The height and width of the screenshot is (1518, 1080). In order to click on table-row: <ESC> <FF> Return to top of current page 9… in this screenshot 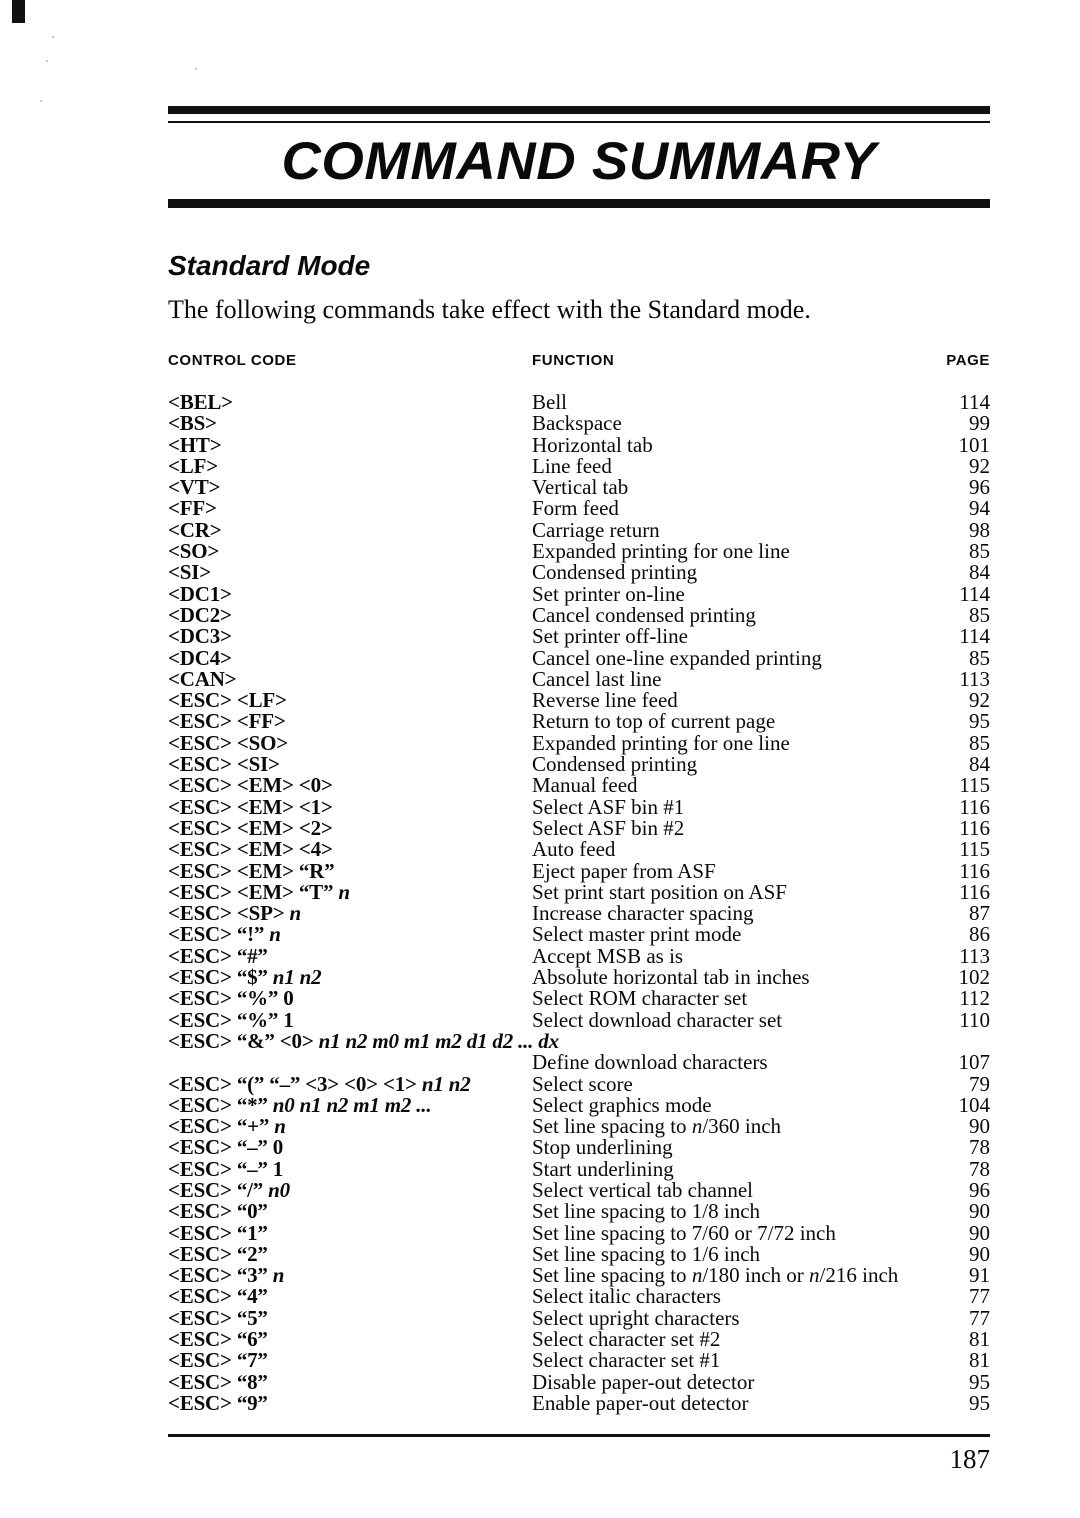, I will do `click(579, 721)`.